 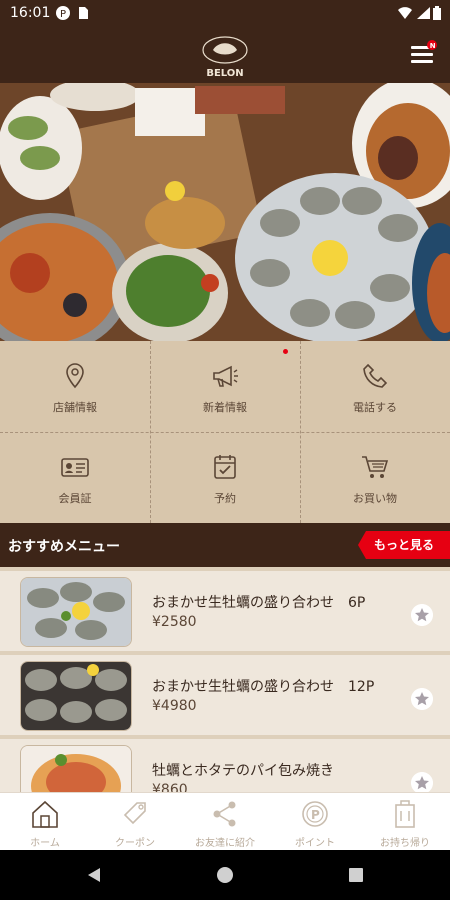 I want to click on phone-icon, so click(x=375, y=375).